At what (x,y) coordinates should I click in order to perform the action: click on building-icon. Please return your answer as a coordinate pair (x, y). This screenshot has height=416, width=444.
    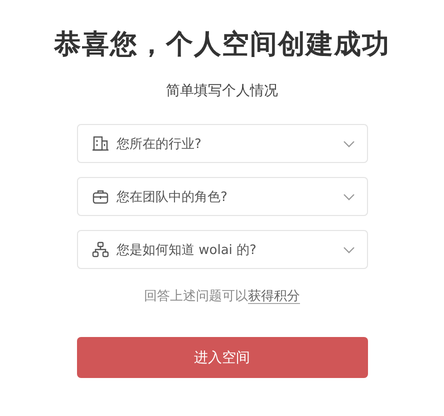
    Looking at the image, I should click on (100, 143).